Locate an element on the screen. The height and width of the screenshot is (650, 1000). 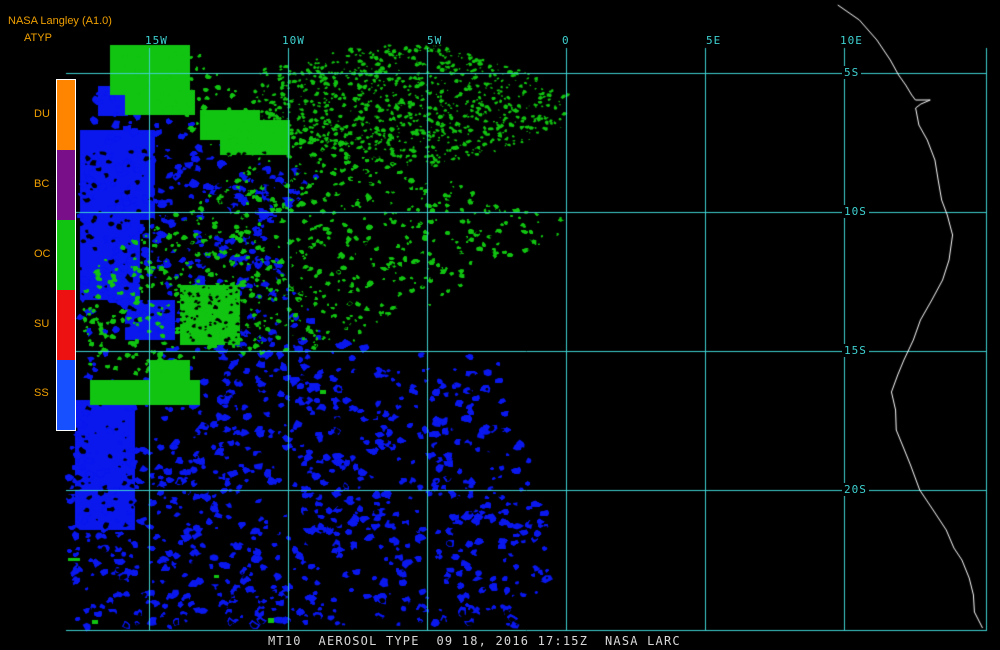
provider-title: NASA Langley (A1.0) is located at coordinates (60, 21).